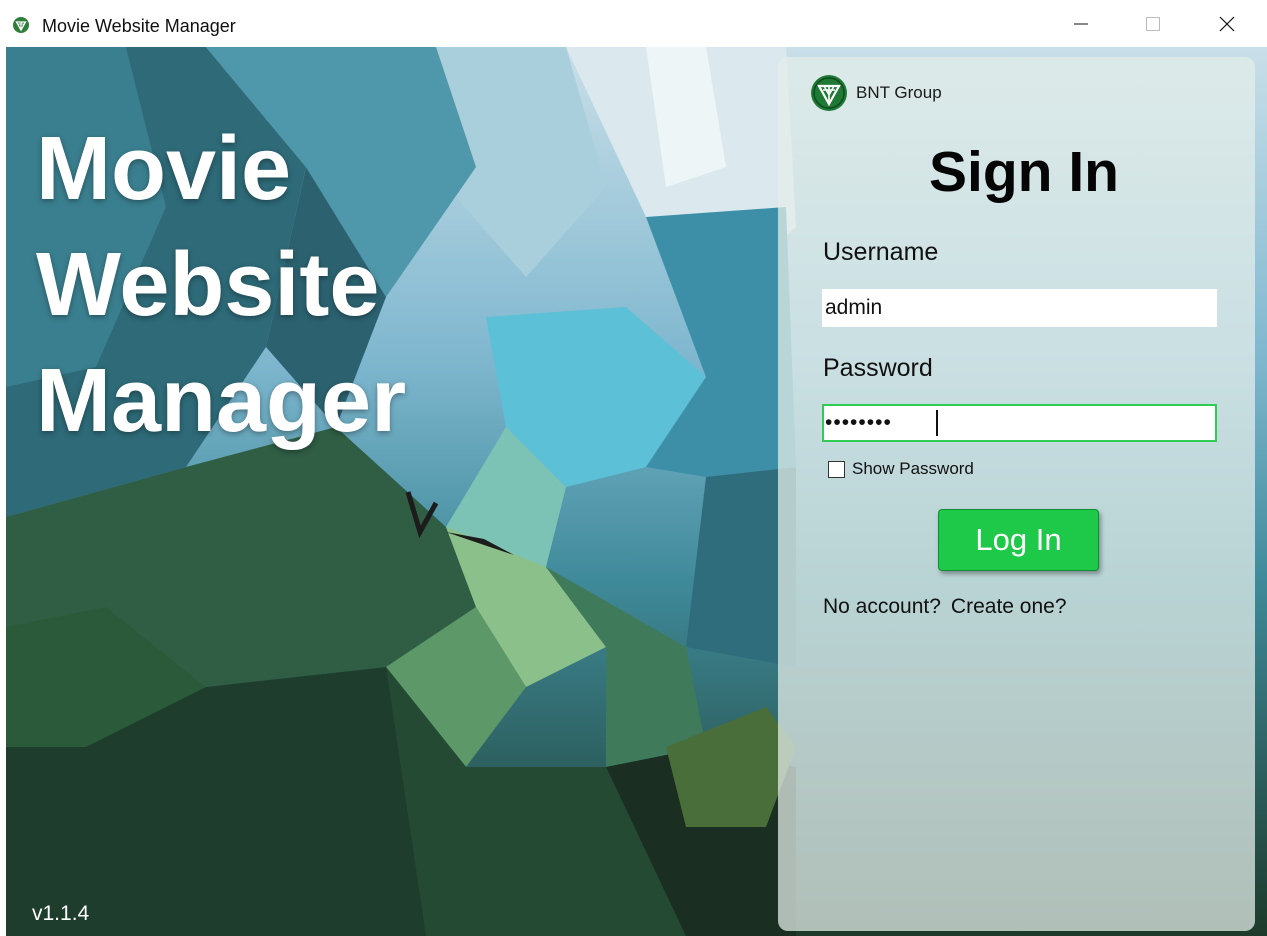  Describe the element at coordinates (878, 368) in the screenshot. I see `password-label: Password` at that location.